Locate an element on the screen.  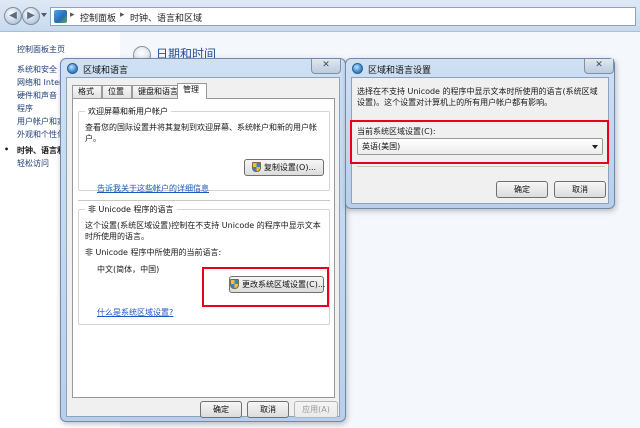
control-panel-icon is located at coordinates (60, 16).